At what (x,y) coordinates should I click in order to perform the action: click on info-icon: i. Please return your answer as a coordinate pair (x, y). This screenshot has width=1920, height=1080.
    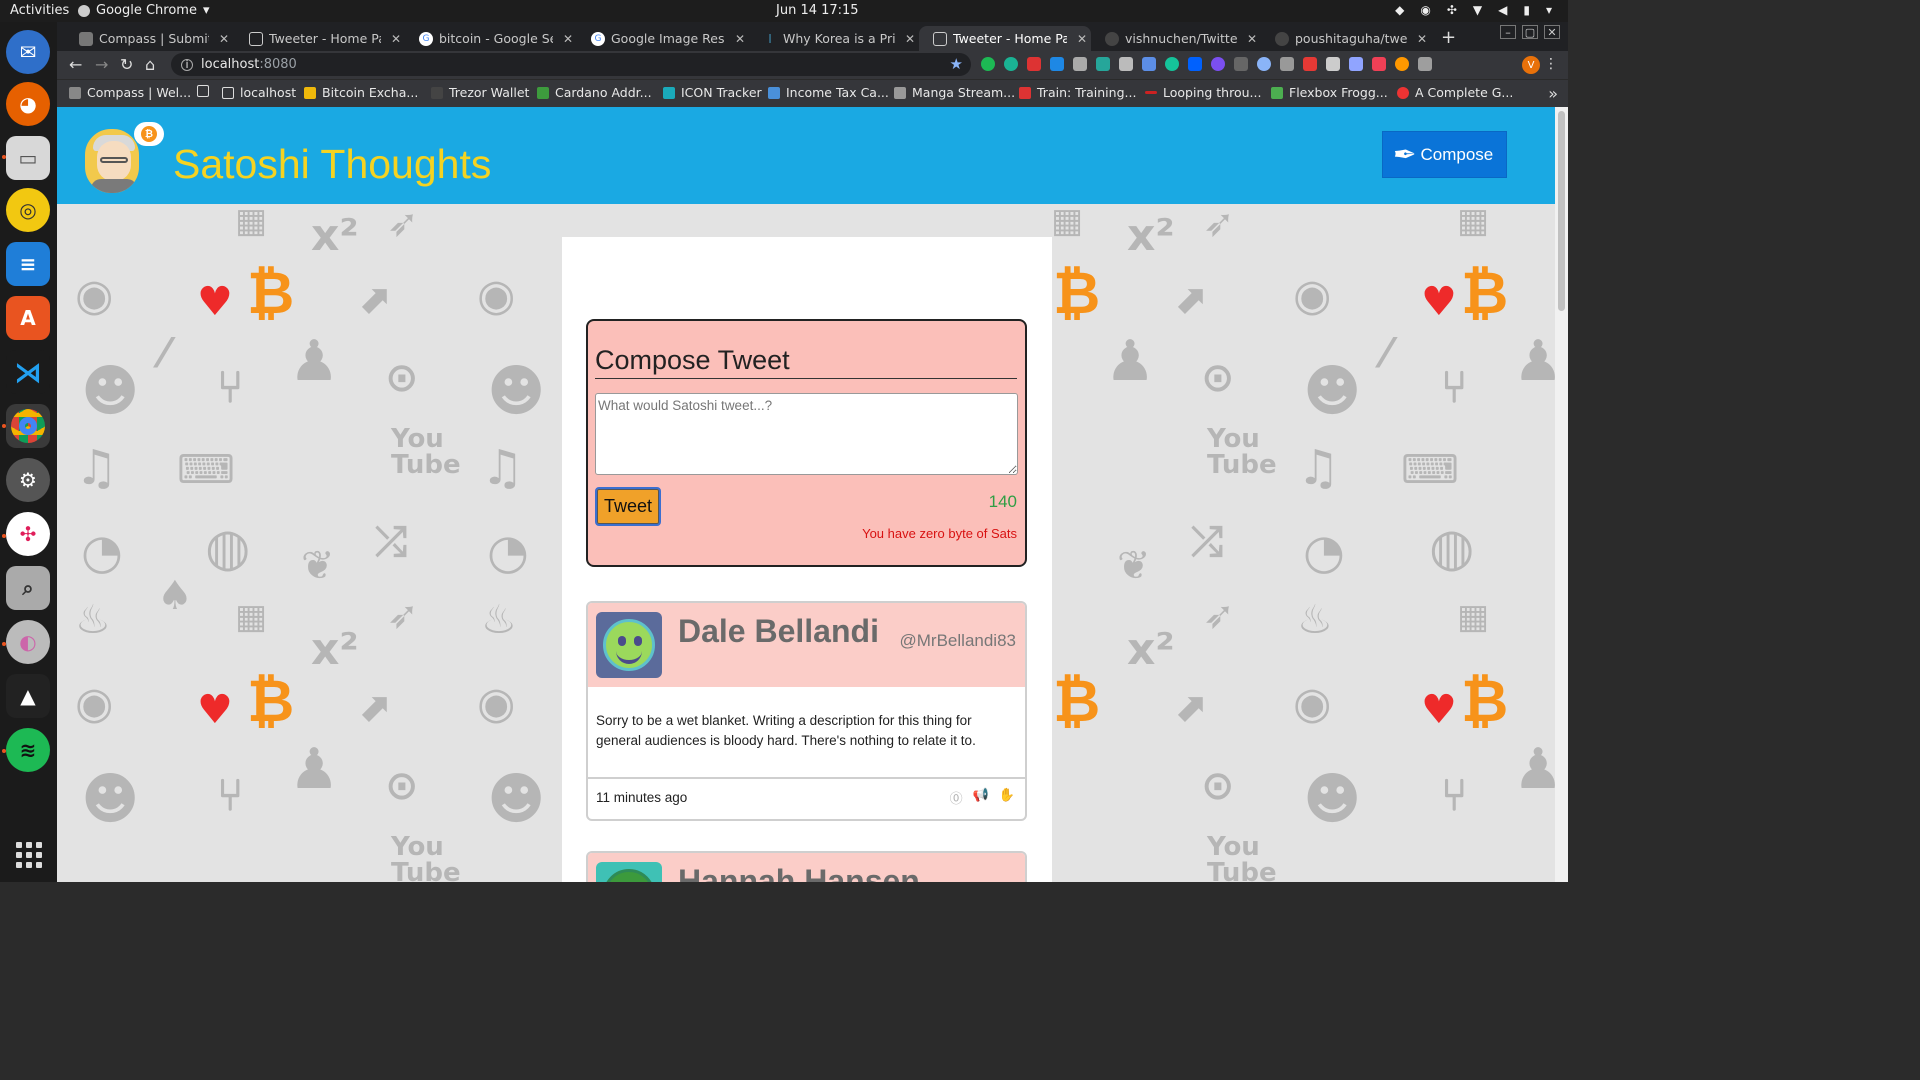
    Looking at the image, I should click on (187, 64).